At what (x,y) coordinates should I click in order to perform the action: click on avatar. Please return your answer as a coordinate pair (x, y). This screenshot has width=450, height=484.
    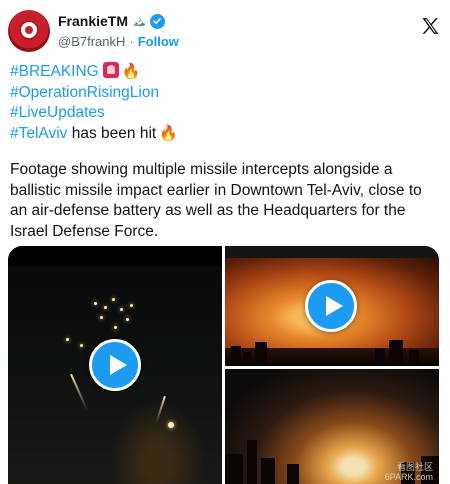
    Looking at the image, I should click on (29, 31).